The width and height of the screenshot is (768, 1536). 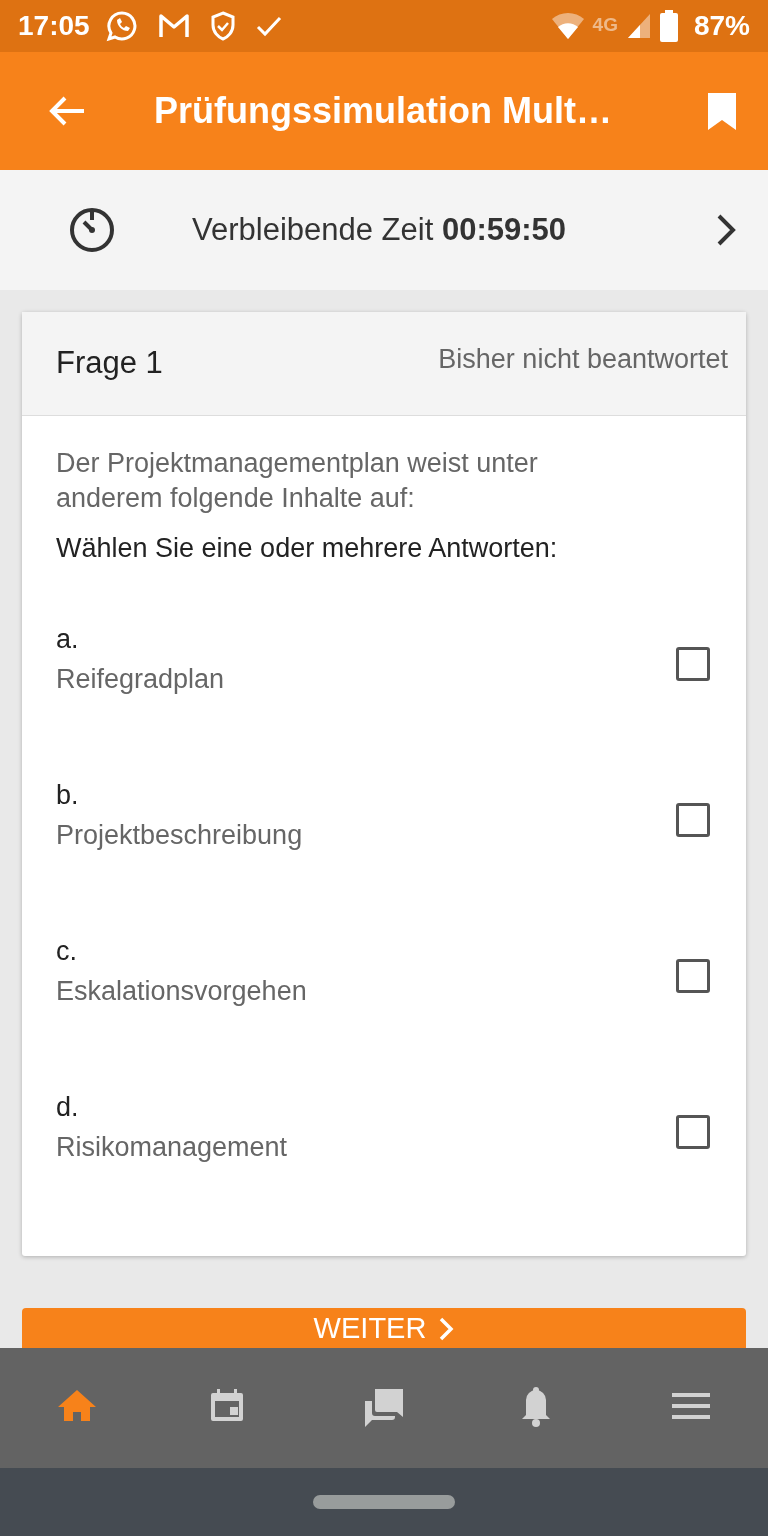 What do you see at coordinates (179, 835) in the screenshot?
I see `answer-text: Projektbeschreibung` at bounding box center [179, 835].